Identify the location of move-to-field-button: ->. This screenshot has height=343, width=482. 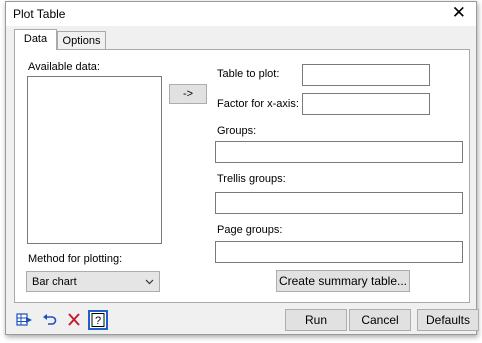
(188, 94).